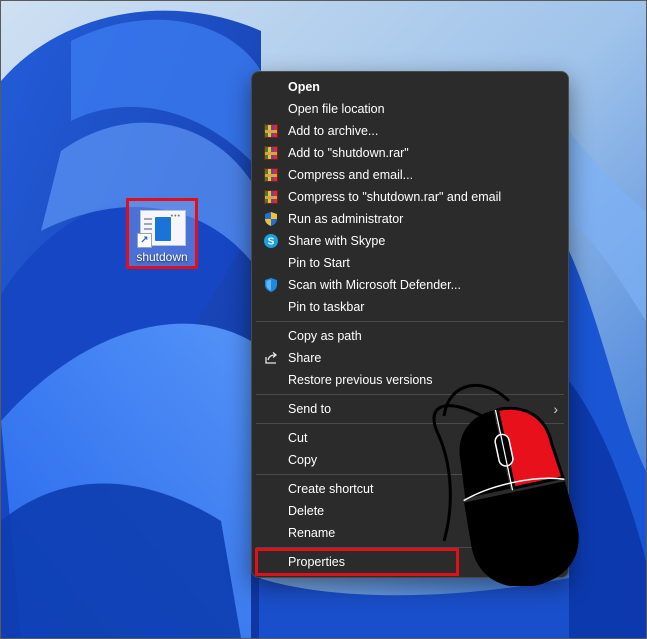 The image size is (647, 639). I want to click on menu-item-run-as-administrator: Run as administrator, so click(410, 219).